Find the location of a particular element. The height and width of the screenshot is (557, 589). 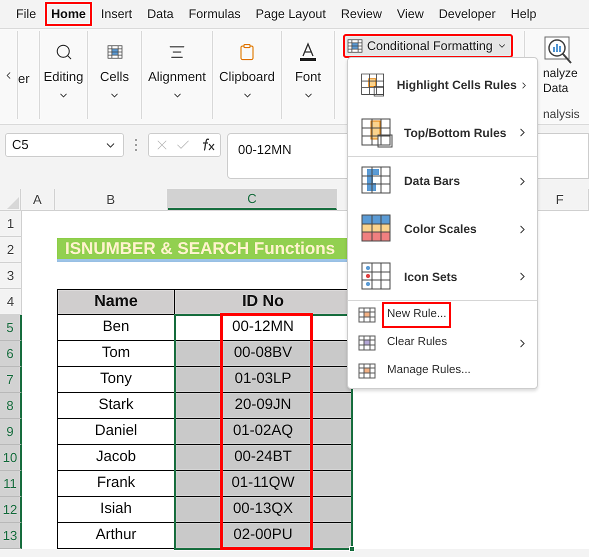

top-bottom-rules-icon is located at coordinates (377, 132).